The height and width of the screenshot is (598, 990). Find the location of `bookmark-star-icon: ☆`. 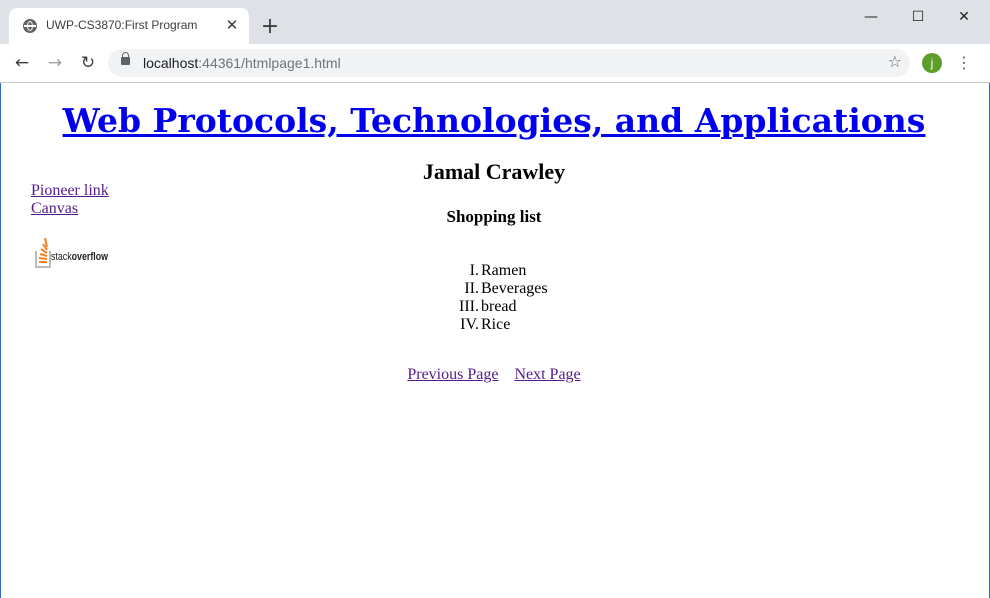

bookmark-star-icon: ☆ is located at coordinates (895, 61).